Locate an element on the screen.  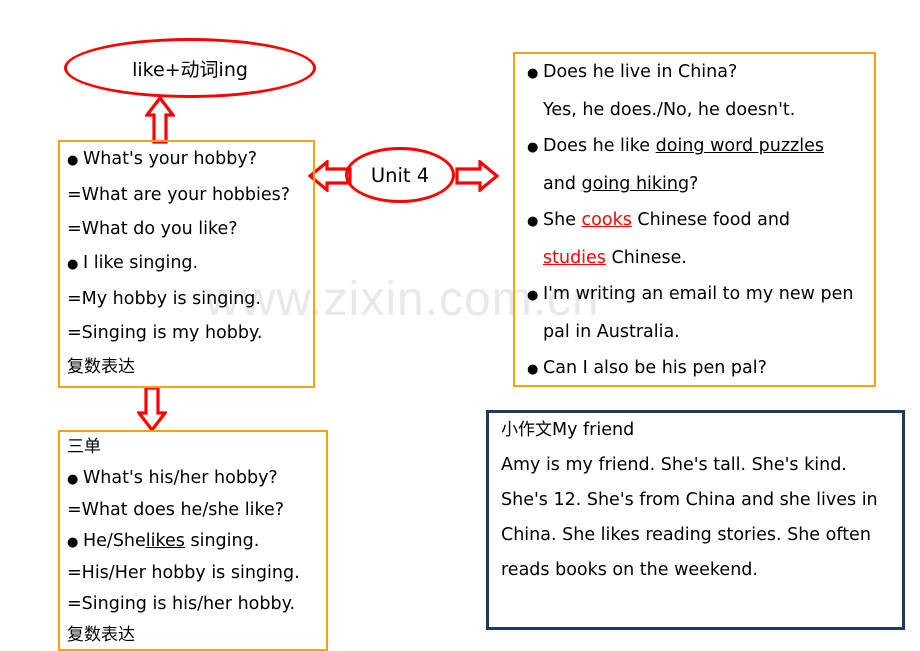
list-item: Does he live in China? is located at coordinates (694, 73).